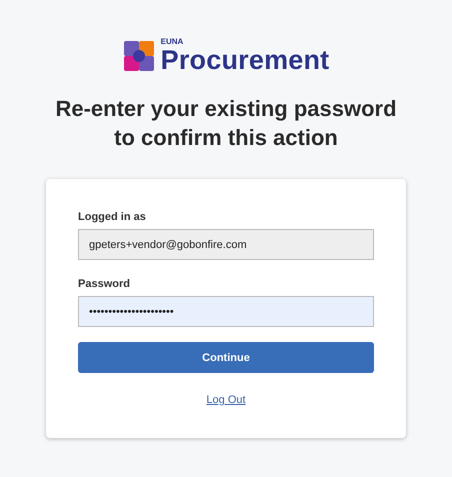 This screenshot has height=477, width=452. Describe the element at coordinates (226, 311) in the screenshot. I see `password-field: ••••••••••••••••••••••` at that location.